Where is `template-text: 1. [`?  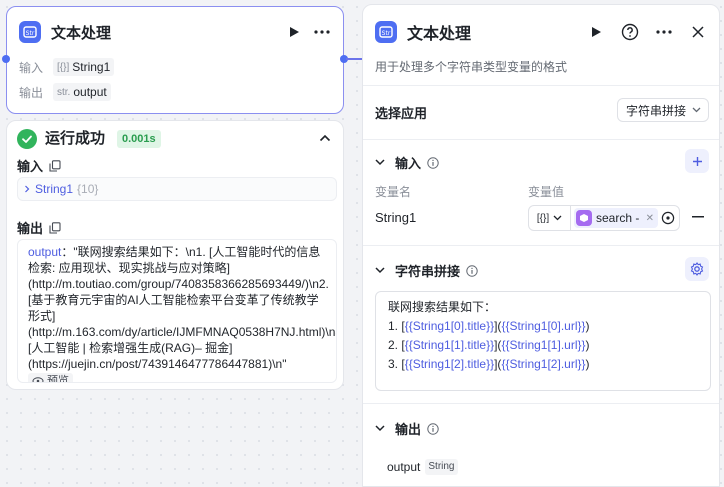
template-text: 1. [ is located at coordinates (396, 326).